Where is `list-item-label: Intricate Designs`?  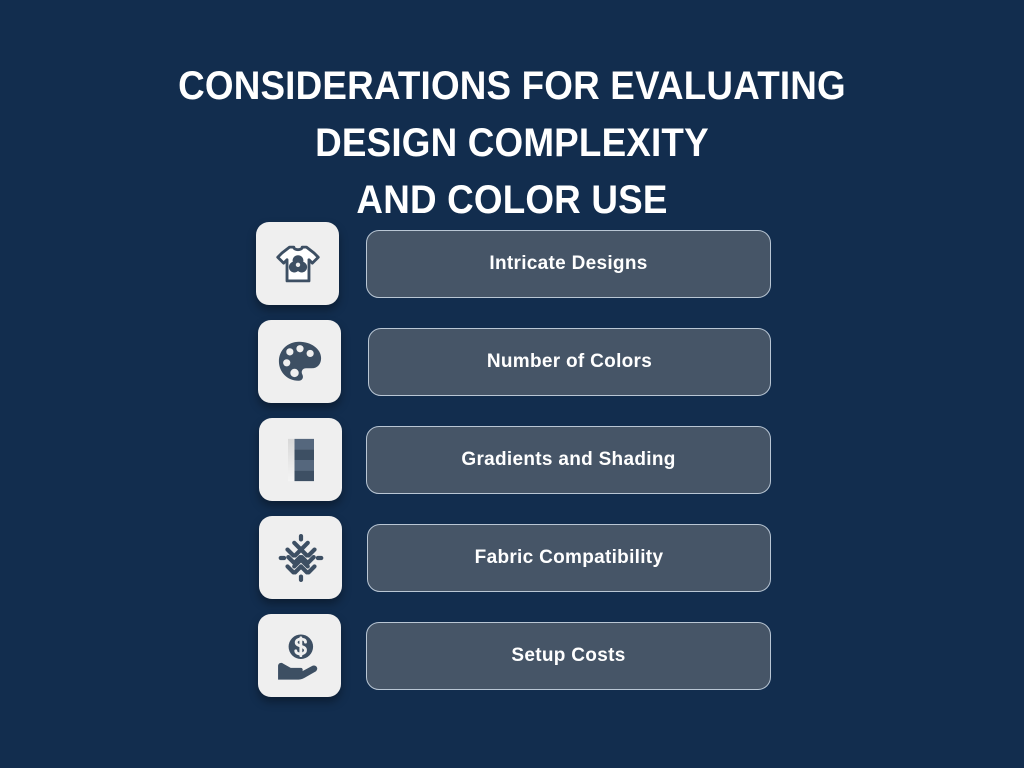 list-item-label: Intricate Designs is located at coordinates (568, 263).